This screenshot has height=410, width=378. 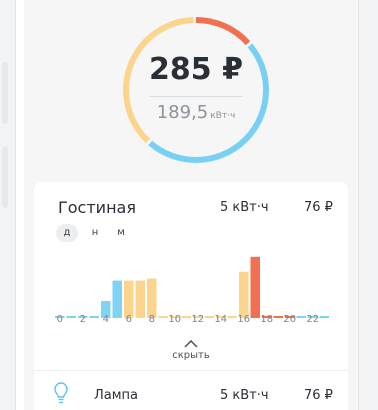 I want to click on device-energy: 5 кВт·ч, so click(x=244, y=395).